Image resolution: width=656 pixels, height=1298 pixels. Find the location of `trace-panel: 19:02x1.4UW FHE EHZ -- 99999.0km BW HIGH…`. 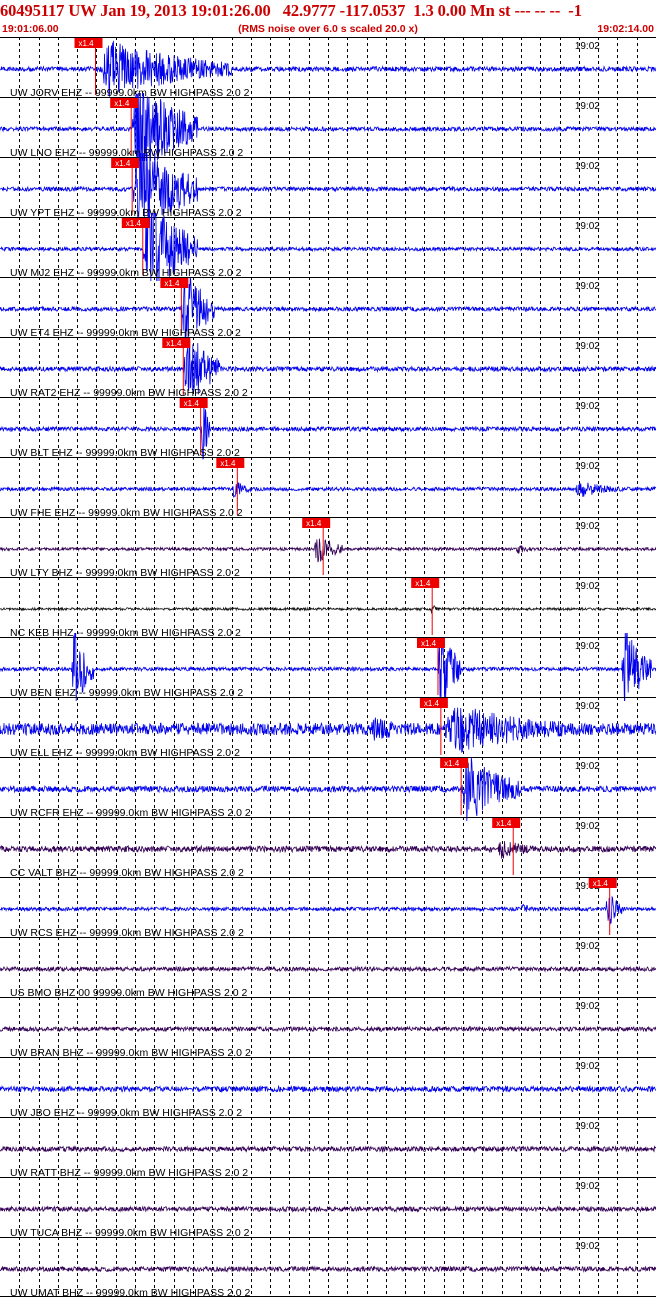

trace-panel: 19:02x1.4UW FHE EHZ -- 99999.0km BW HIGH… is located at coordinates (328, 488).